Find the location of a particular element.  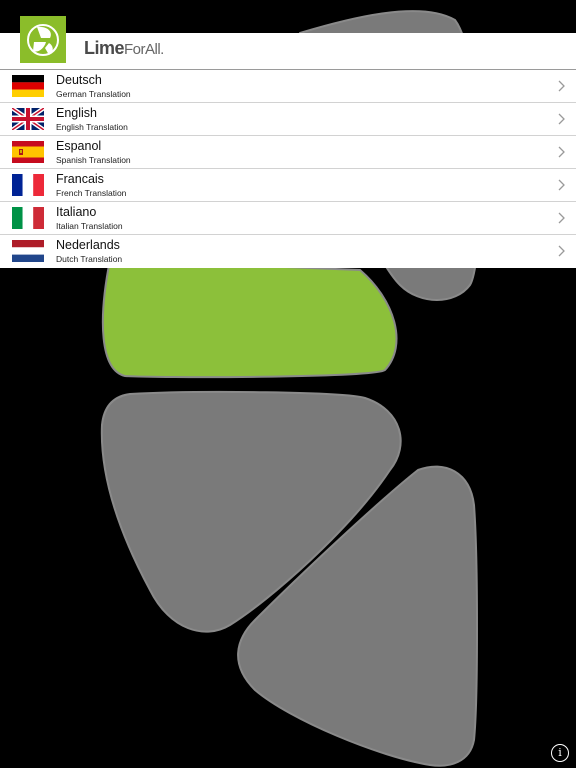

language-row-deutsch: Deutsch German Translation is located at coordinates (288, 86).